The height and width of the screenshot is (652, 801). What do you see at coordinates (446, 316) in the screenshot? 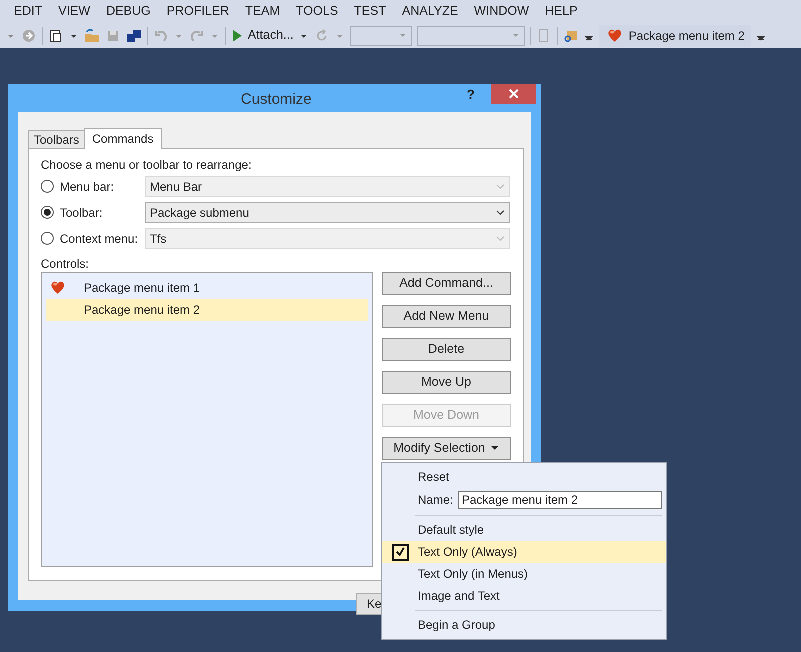
I see `command-button: Add New Menu` at bounding box center [446, 316].